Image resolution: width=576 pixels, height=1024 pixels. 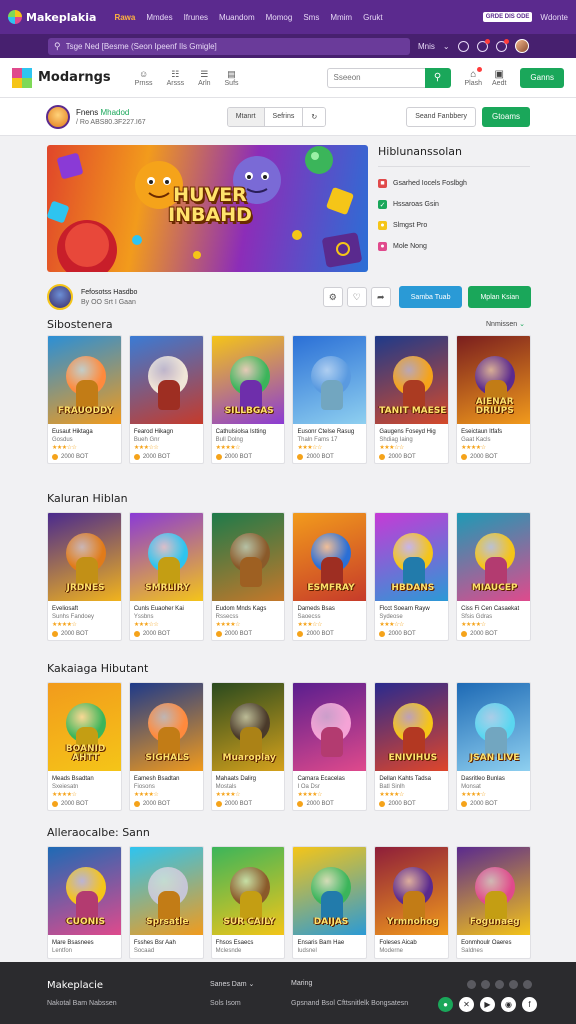 I want to click on game-thumbnail: ENIVIHUS, so click(x=412, y=727).